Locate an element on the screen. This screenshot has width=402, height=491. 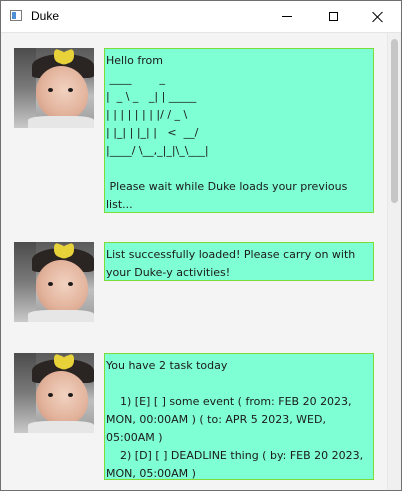
close-icon is located at coordinates (378, 17).